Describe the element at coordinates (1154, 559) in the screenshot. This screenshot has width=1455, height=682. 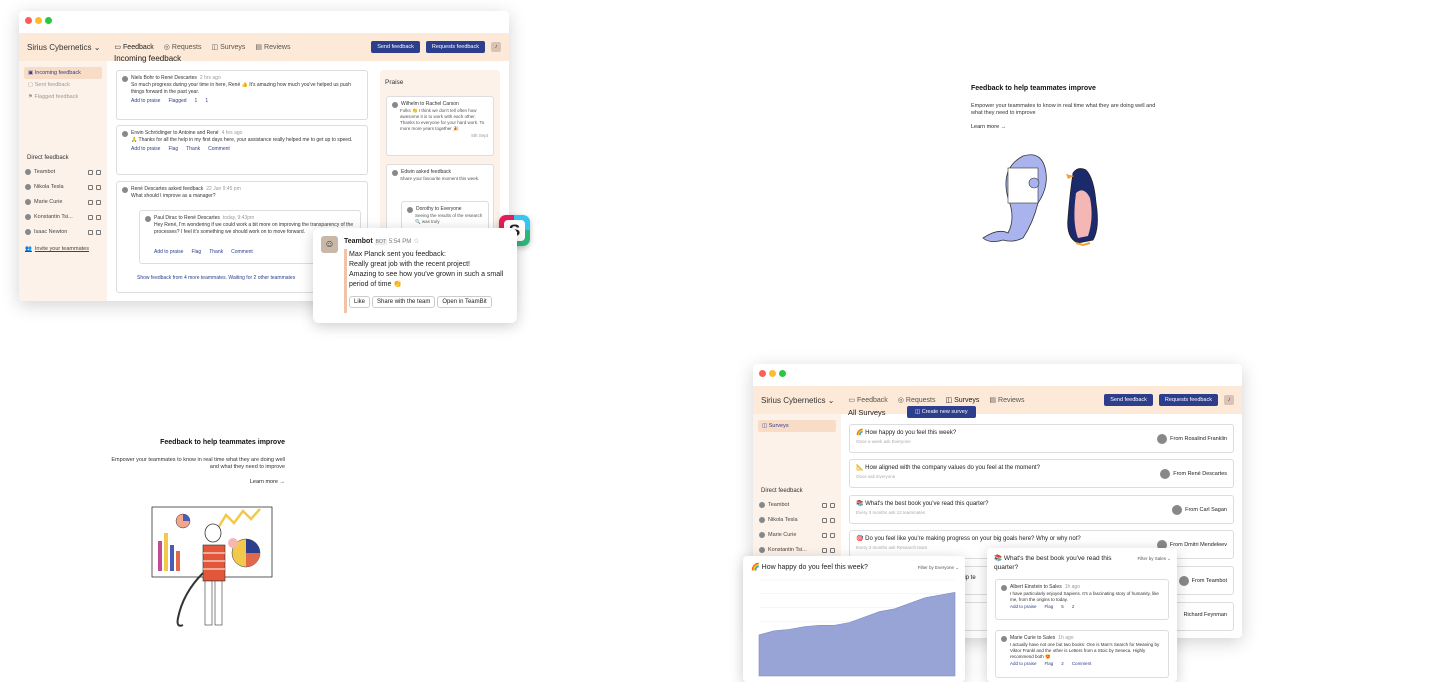
I see `answers-filter-dropdown: Filter by Sales ⌄` at that location.